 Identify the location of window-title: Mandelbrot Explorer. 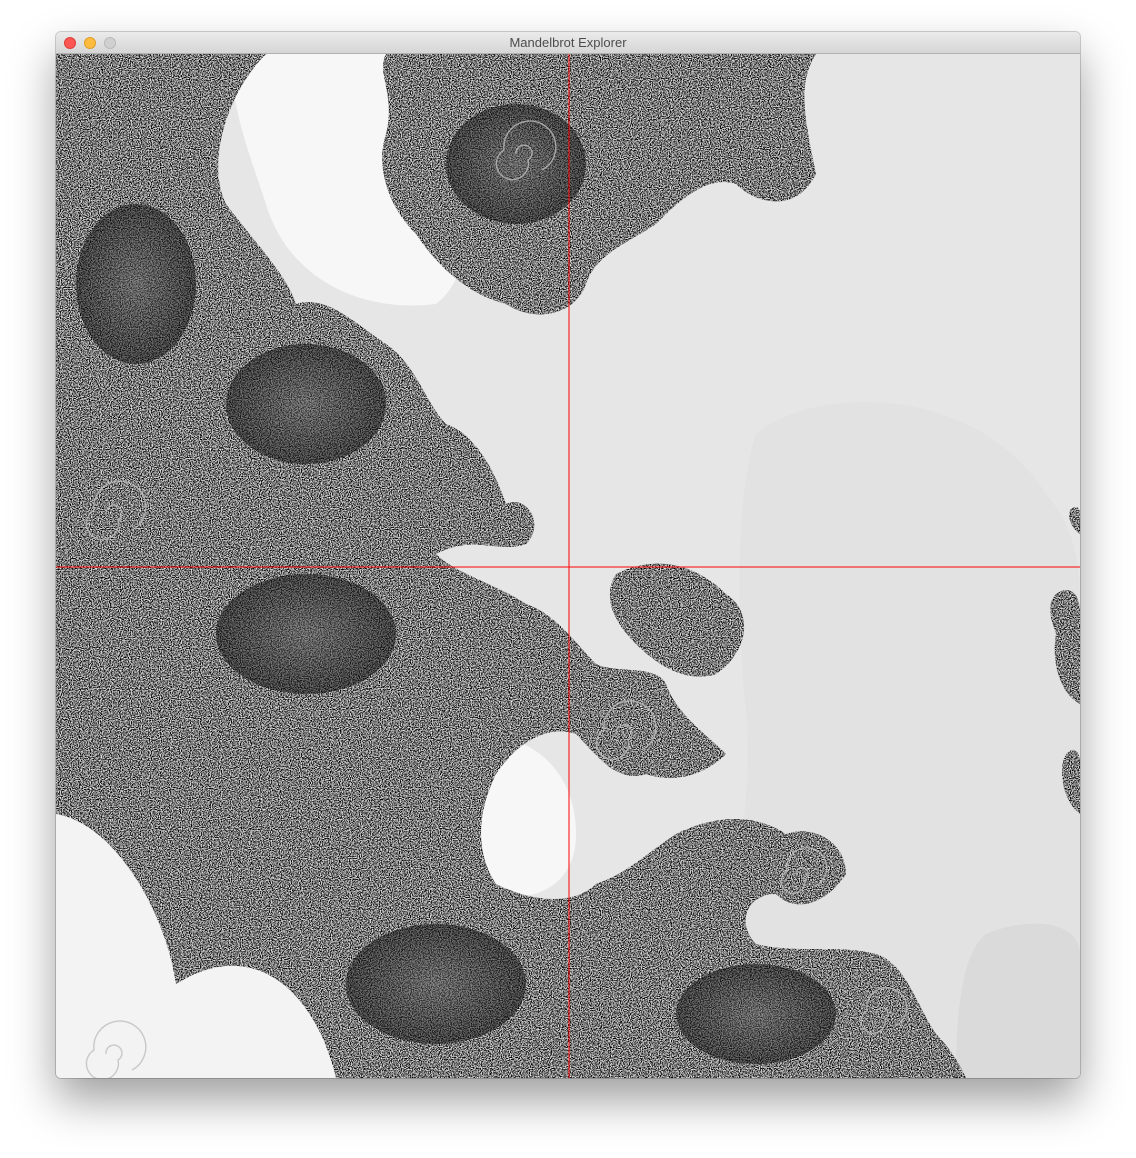
(568, 42).